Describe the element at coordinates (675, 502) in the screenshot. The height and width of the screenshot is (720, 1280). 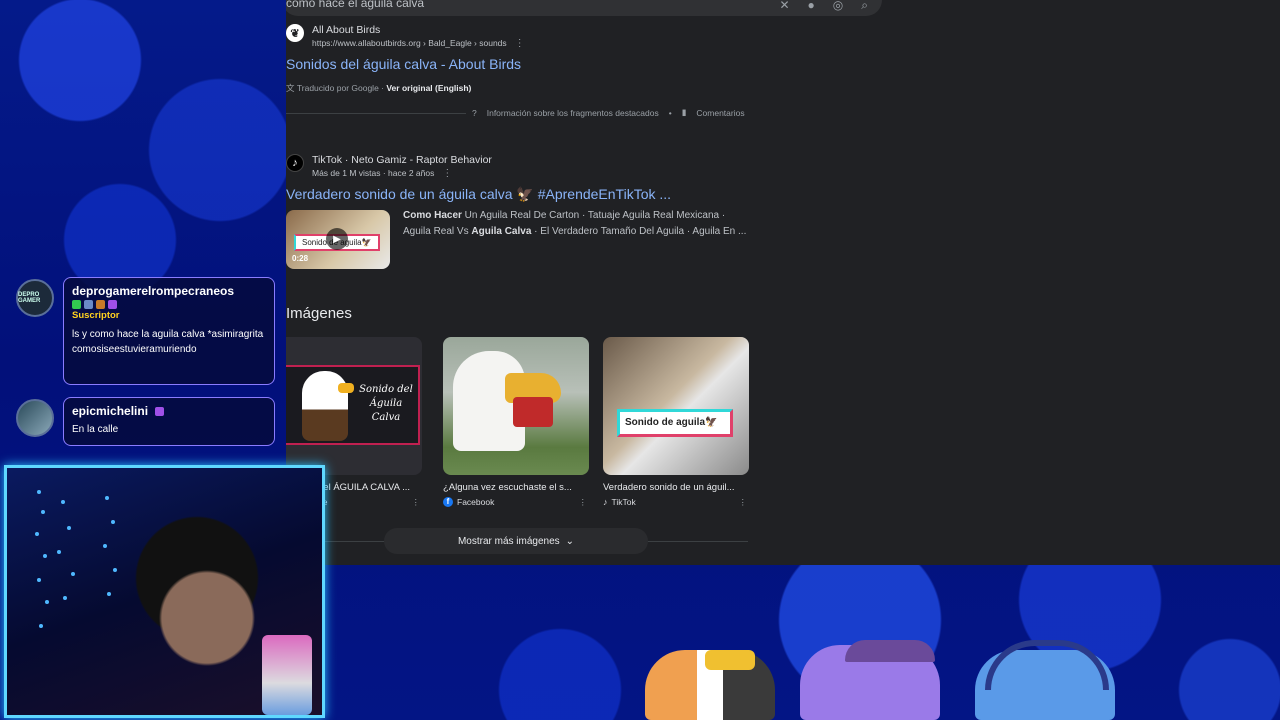
I see `image-source: ♪ TikTok ⋮` at that location.